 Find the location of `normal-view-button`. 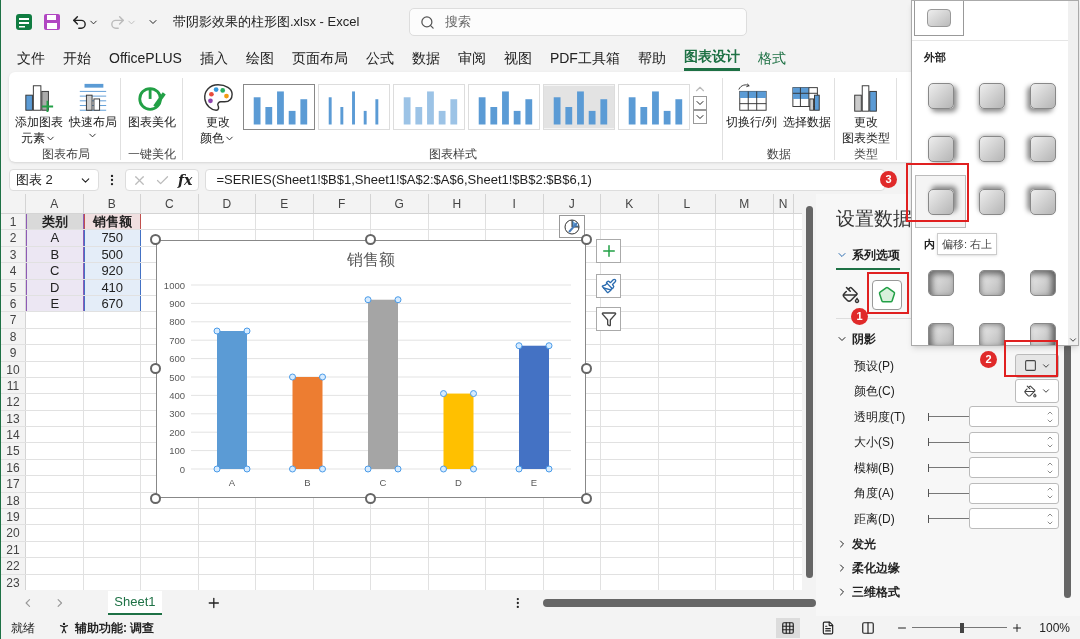

normal-view-button is located at coordinates (788, 627).